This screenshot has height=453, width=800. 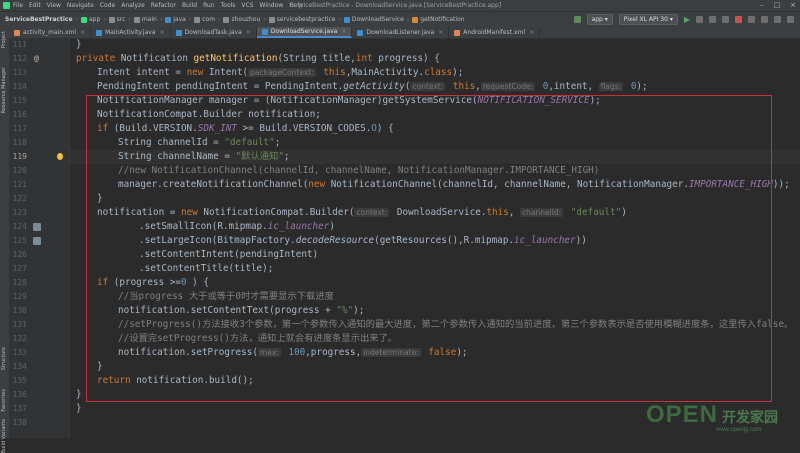 What do you see at coordinates (712, 19) in the screenshot?
I see `profile-icon` at bounding box center [712, 19].